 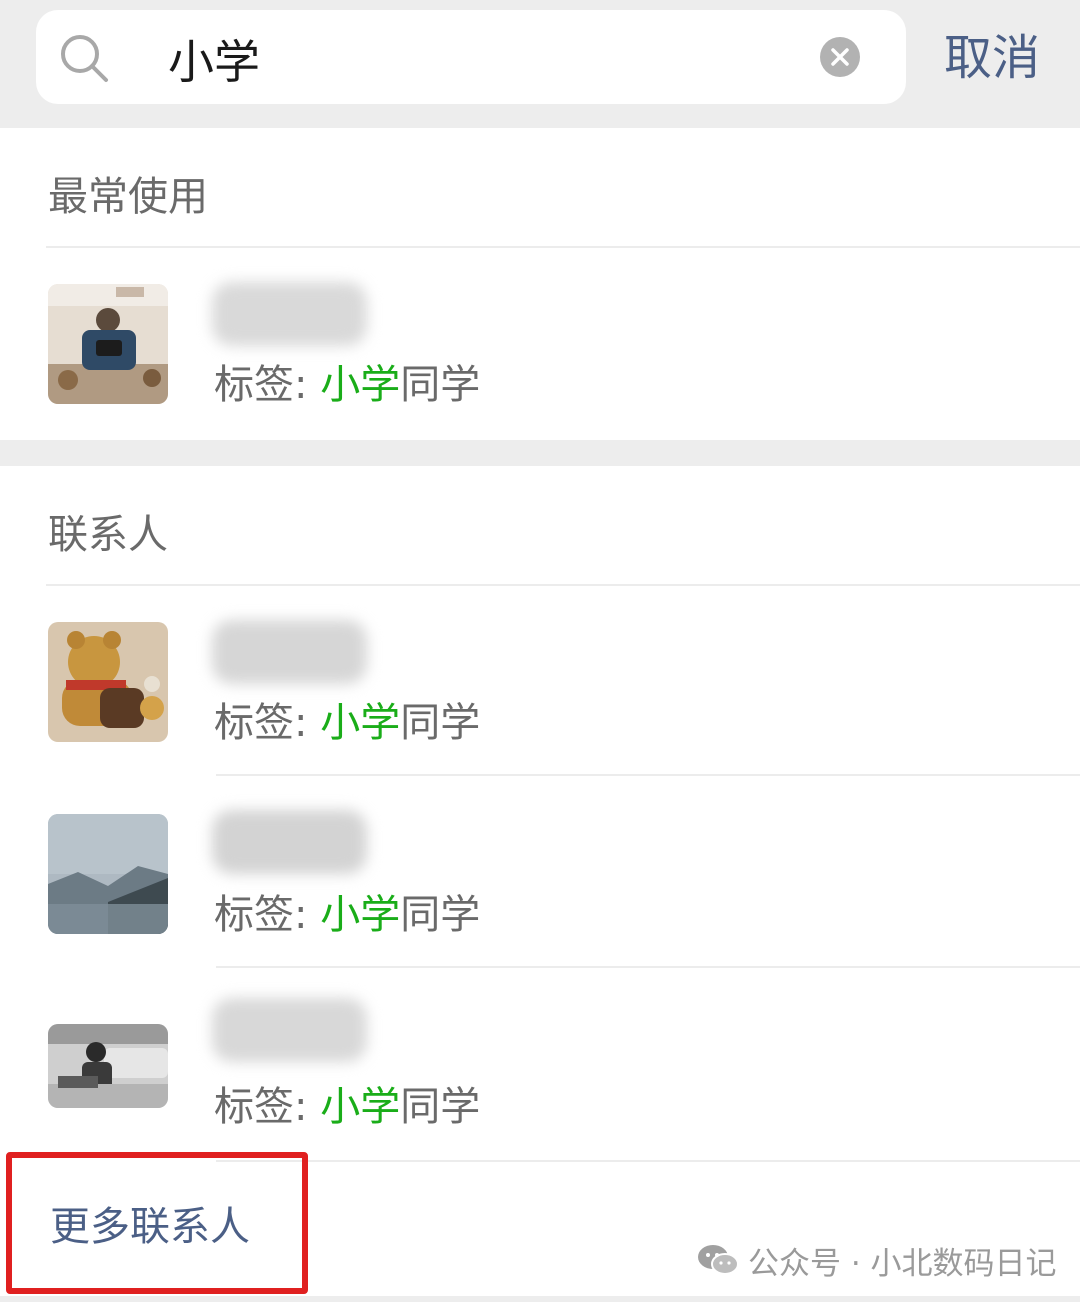 What do you see at coordinates (108, 535) in the screenshot?
I see `contacts-section-title: 联系人` at bounding box center [108, 535].